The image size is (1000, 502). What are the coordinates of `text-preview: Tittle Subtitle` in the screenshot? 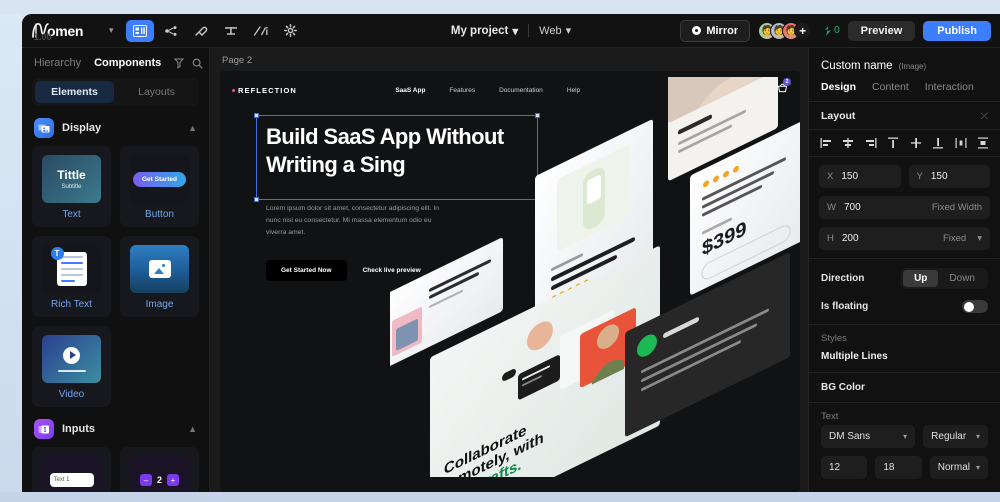 It's located at (71, 179).